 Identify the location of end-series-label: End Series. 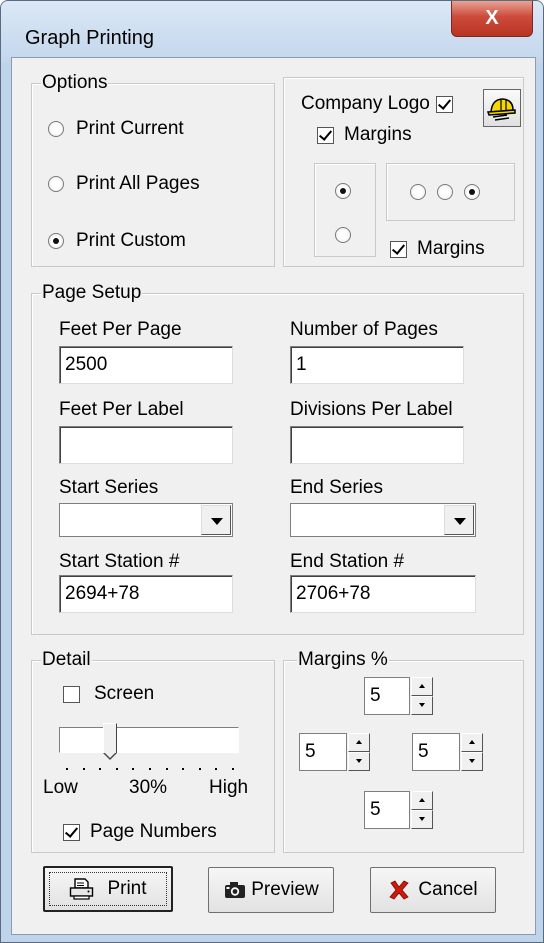
(336, 487).